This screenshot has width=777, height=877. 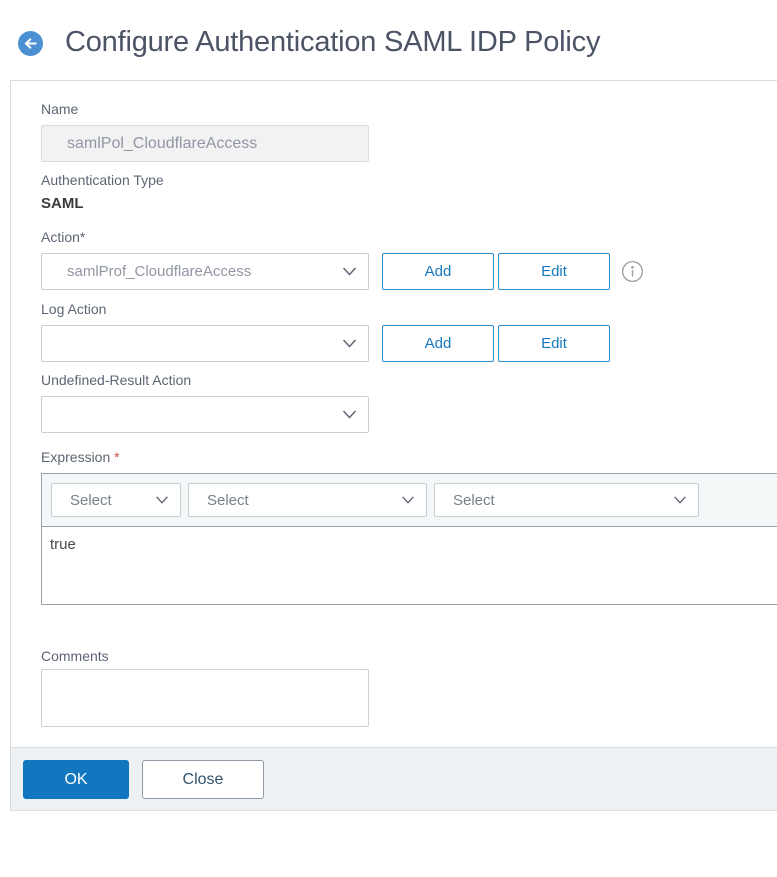 What do you see at coordinates (116, 500) in the screenshot?
I see `expression-select-1: Select` at bounding box center [116, 500].